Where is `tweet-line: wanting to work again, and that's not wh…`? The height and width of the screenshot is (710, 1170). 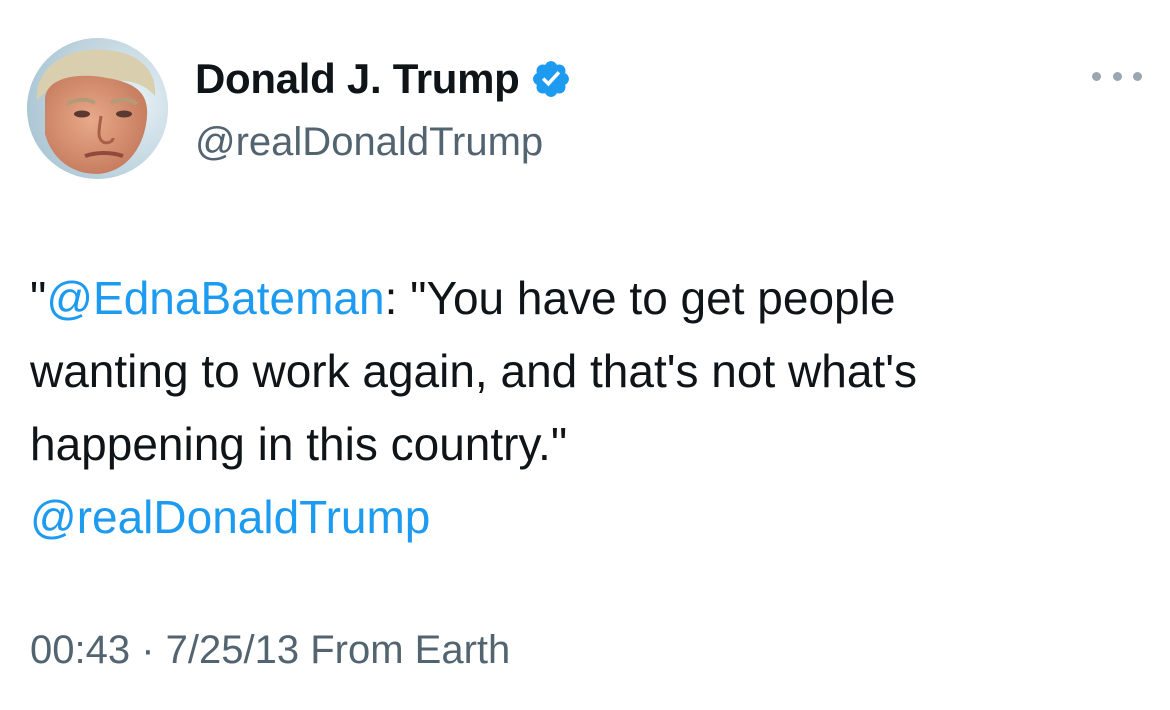 tweet-line: wanting to work again, and that's not wh… is located at coordinates (473, 371).